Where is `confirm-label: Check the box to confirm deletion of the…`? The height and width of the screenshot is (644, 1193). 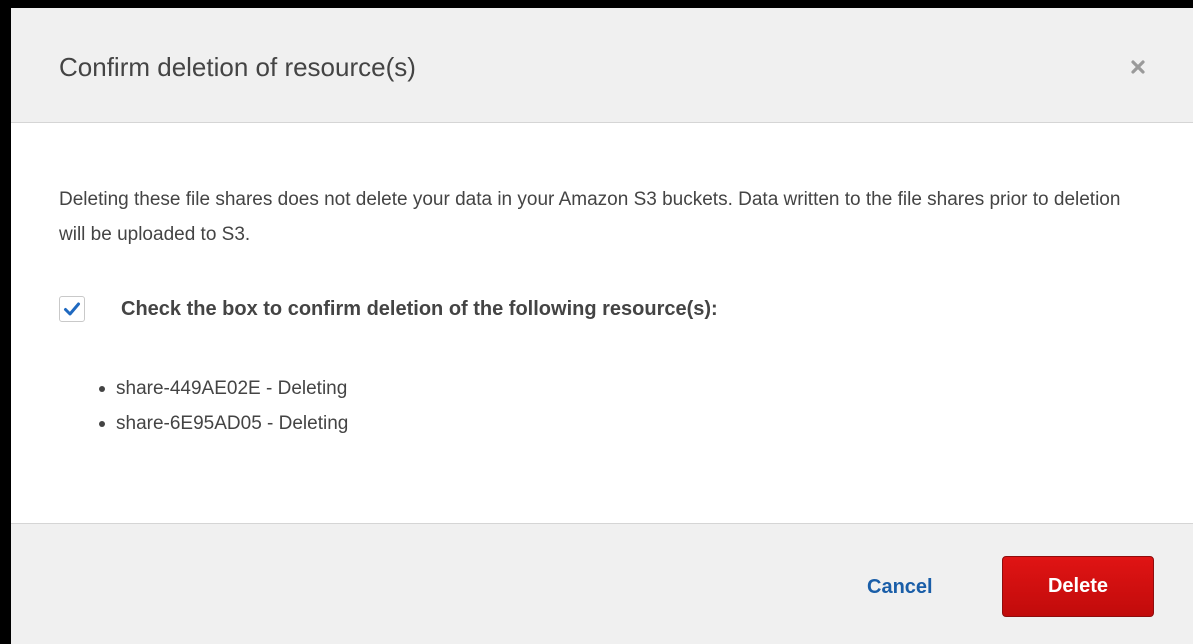 confirm-label: Check the box to confirm deletion of the… is located at coordinates (419, 308).